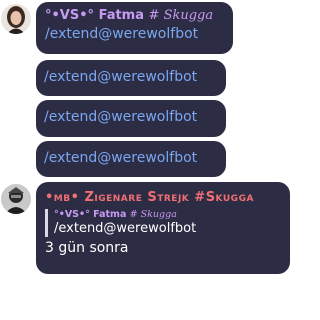  I want to click on message-author: °•VS•° Fatma # Skugga, so click(135, 15).